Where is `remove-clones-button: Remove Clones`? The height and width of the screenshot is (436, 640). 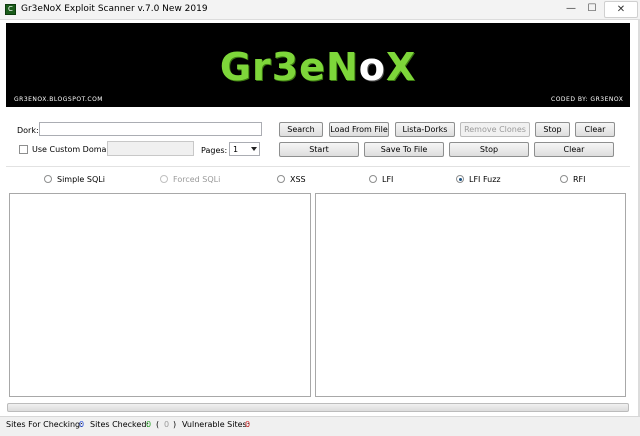 remove-clones-button: Remove Clones is located at coordinates (495, 129).